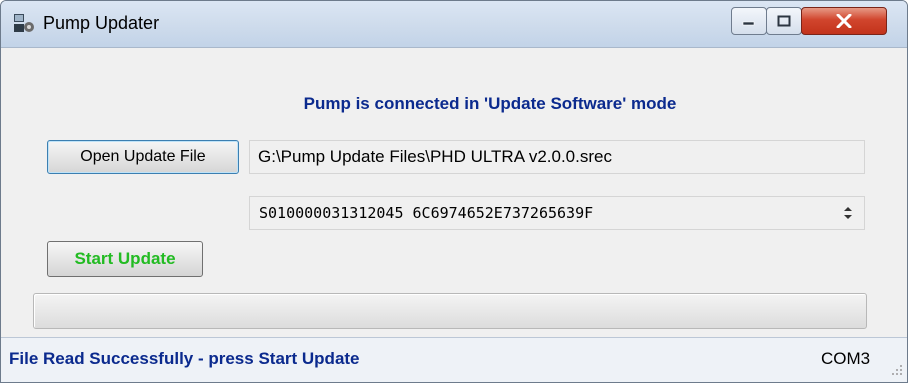 This screenshot has width=910, height=385. Describe the element at coordinates (125, 259) in the screenshot. I see `start-update-button: Start Update` at that location.